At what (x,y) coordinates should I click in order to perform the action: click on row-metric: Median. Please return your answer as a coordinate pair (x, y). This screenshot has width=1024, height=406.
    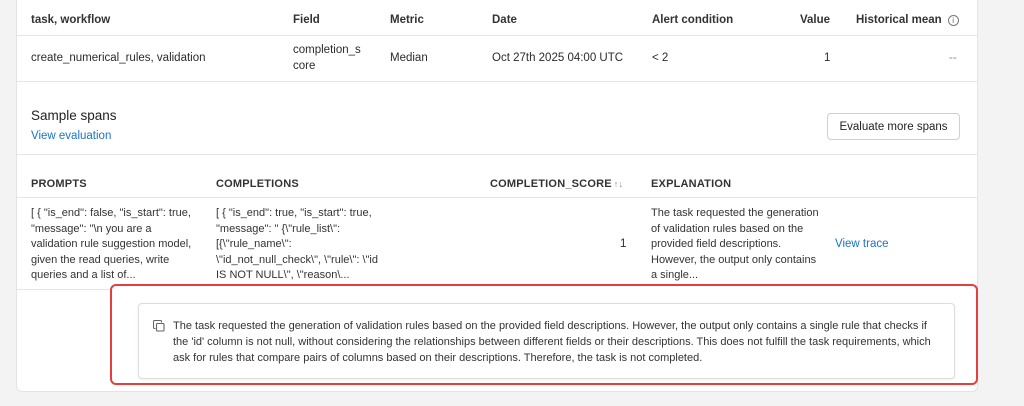
    Looking at the image, I should click on (409, 58).